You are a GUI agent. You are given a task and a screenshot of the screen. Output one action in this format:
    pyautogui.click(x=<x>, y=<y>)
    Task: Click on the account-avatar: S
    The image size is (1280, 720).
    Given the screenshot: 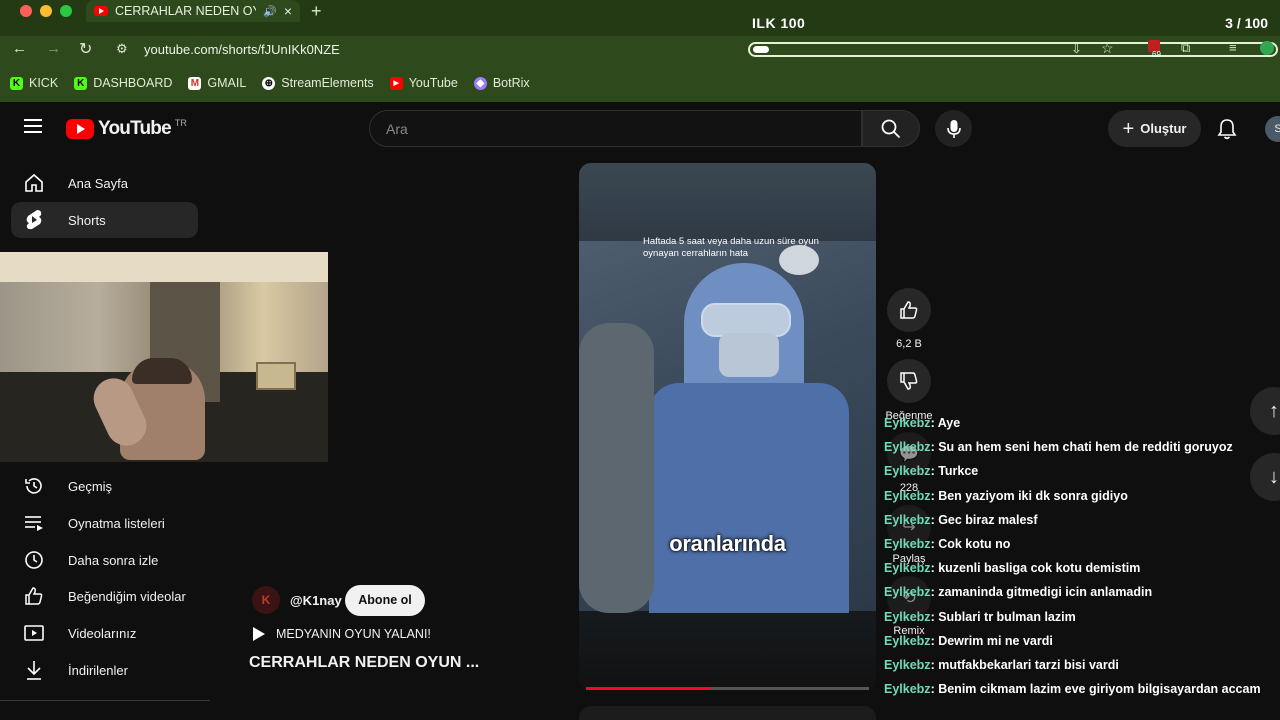 What is the action you would take?
    pyautogui.click(x=1272, y=129)
    